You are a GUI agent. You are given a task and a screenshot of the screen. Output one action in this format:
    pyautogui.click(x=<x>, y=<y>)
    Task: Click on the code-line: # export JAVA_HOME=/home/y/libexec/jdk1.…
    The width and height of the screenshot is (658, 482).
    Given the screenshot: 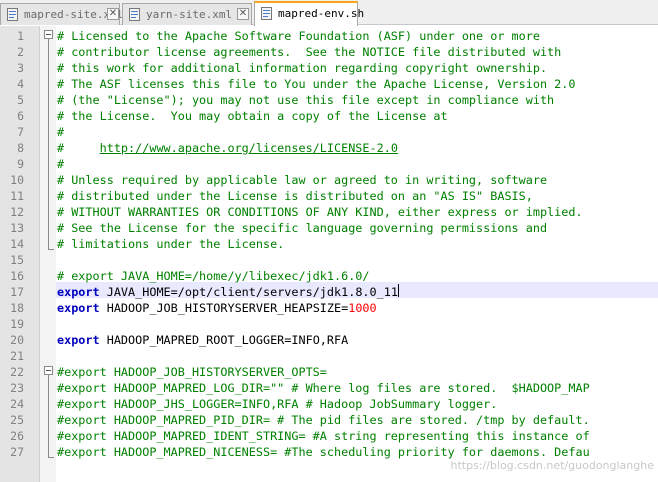 What is the action you would take?
    pyautogui.click(x=213, y=276)
    